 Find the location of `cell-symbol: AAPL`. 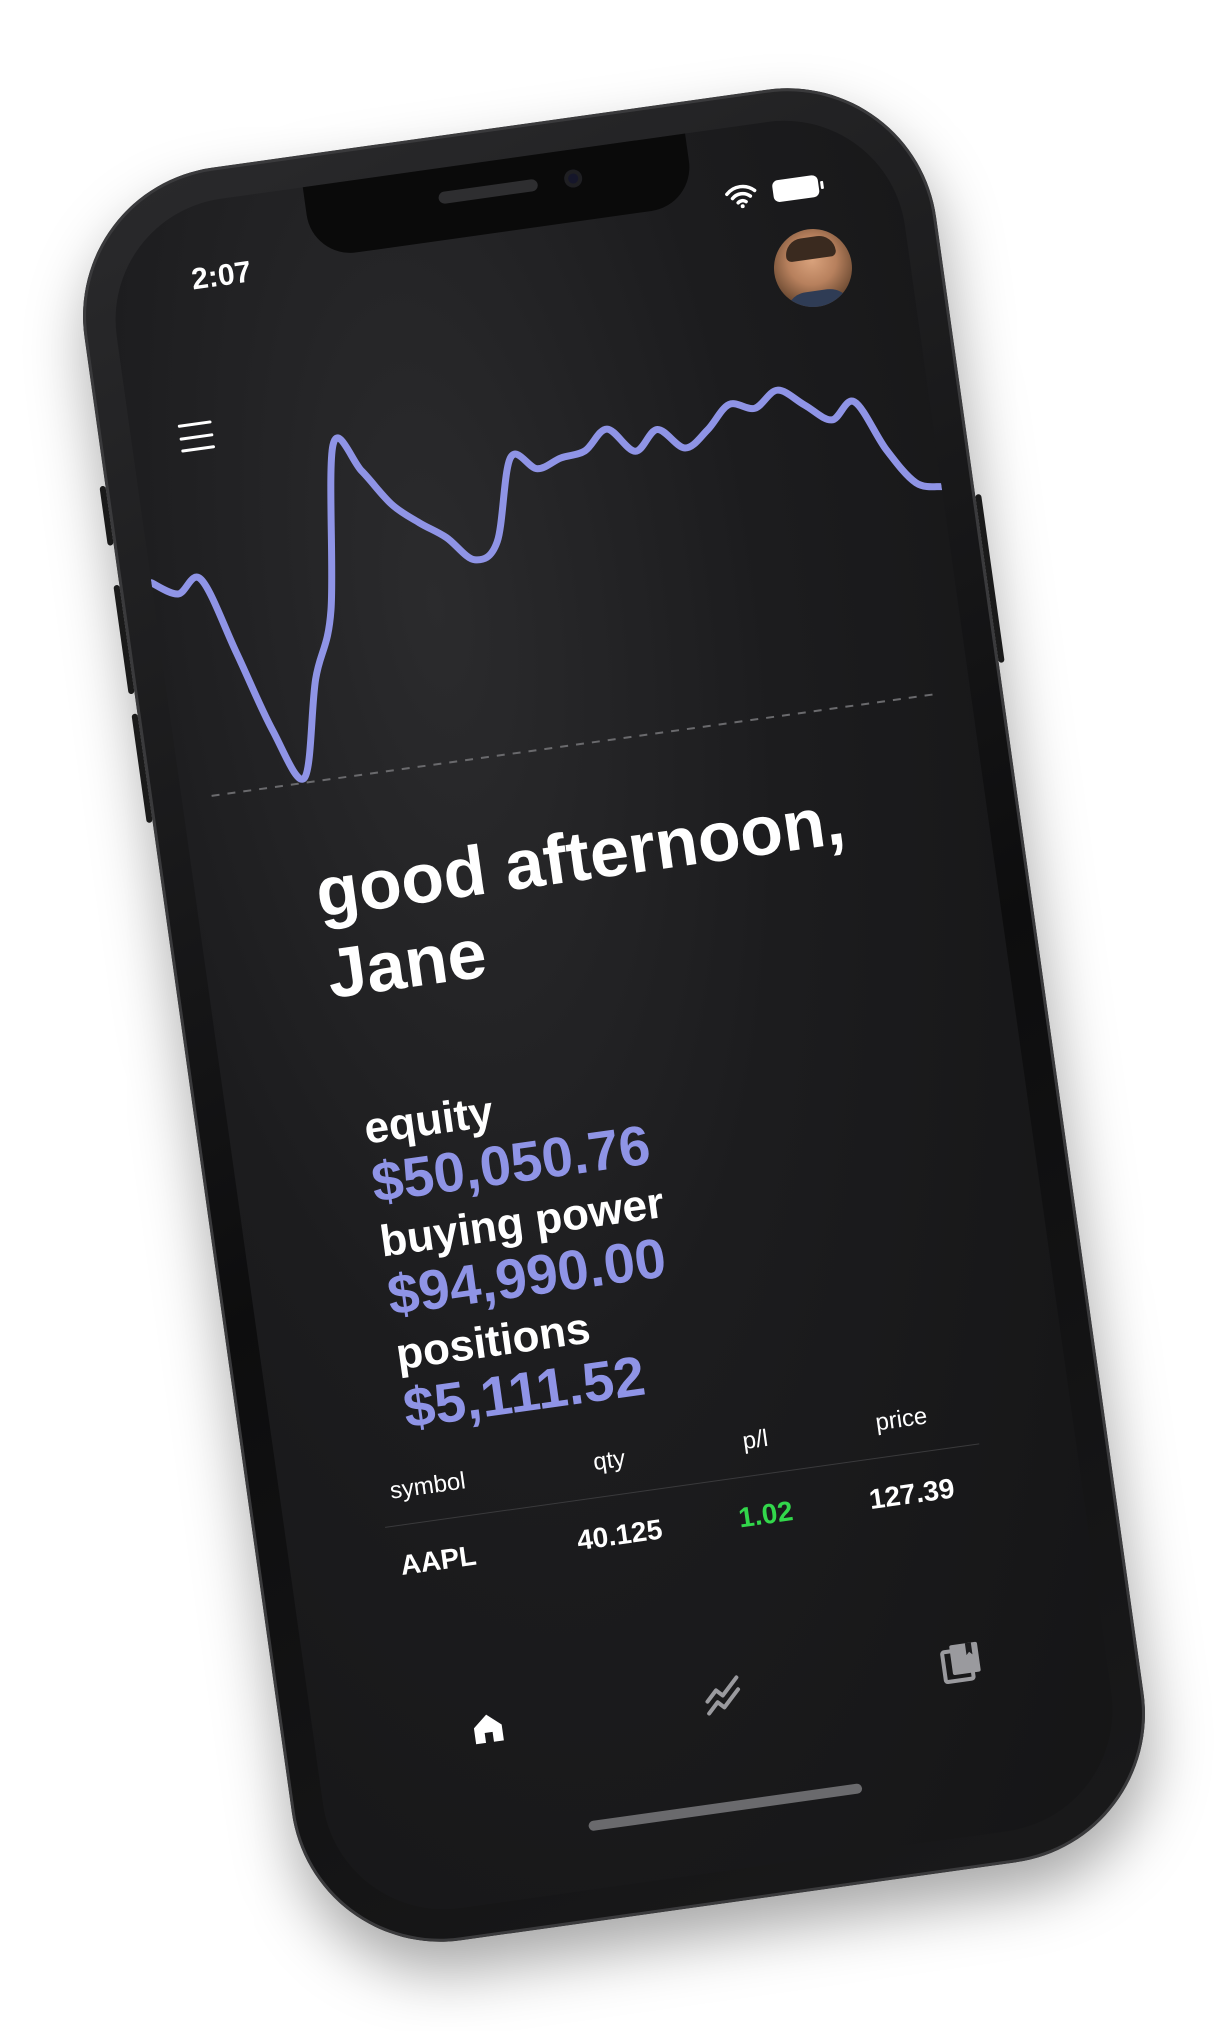

cell-symbol: AAPL is located at coordinates (438, 1560).